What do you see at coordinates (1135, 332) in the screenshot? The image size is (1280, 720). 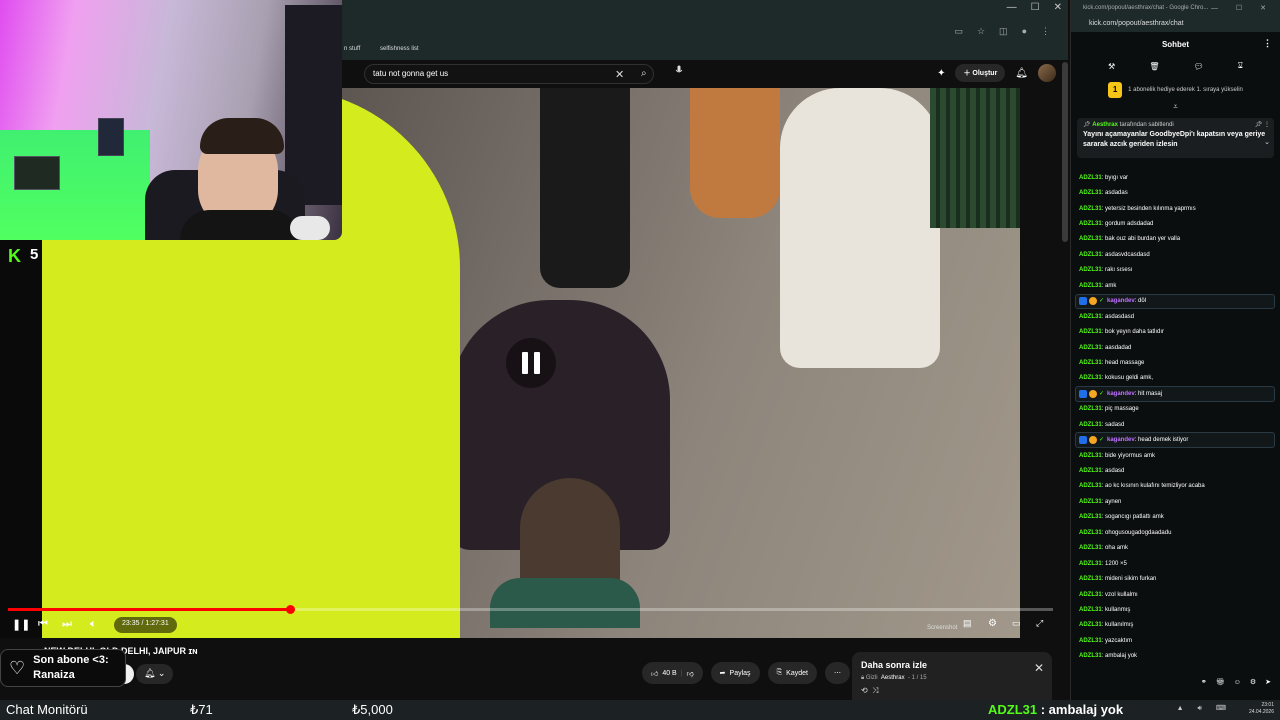 I see `chat-message-text: bok yeyın daha tatlıdır` at bounding box center [1135, 332].